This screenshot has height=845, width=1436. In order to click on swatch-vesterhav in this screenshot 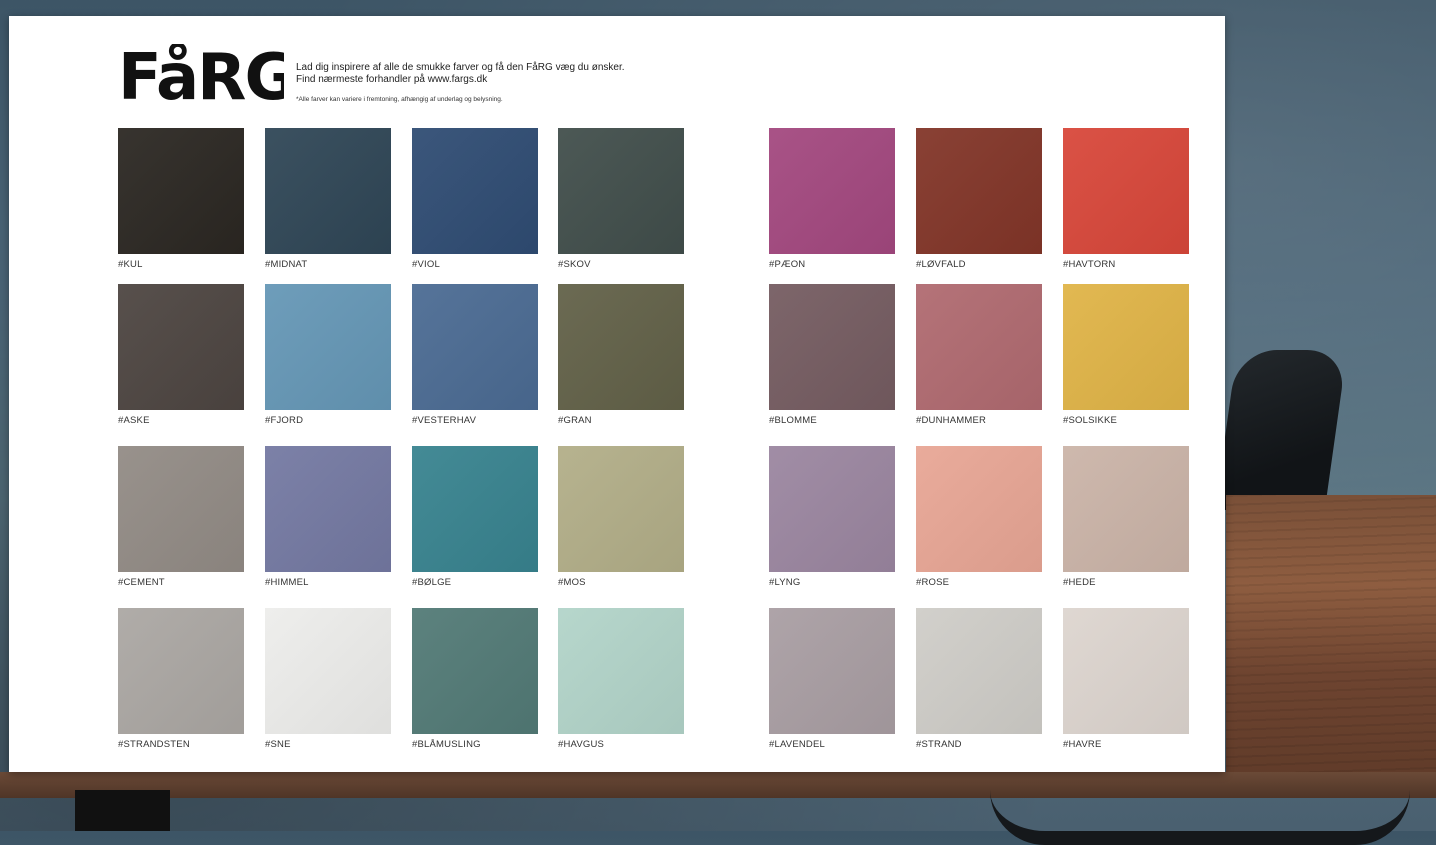, I will do `click(475, 347)`.